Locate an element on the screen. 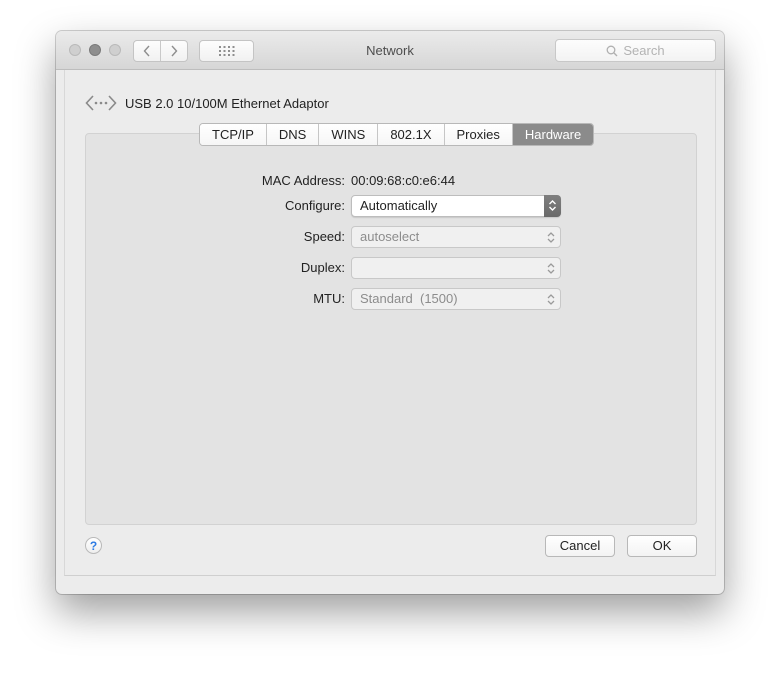  mac-address-label: MAC Address: is located at coordinates (303, 180).